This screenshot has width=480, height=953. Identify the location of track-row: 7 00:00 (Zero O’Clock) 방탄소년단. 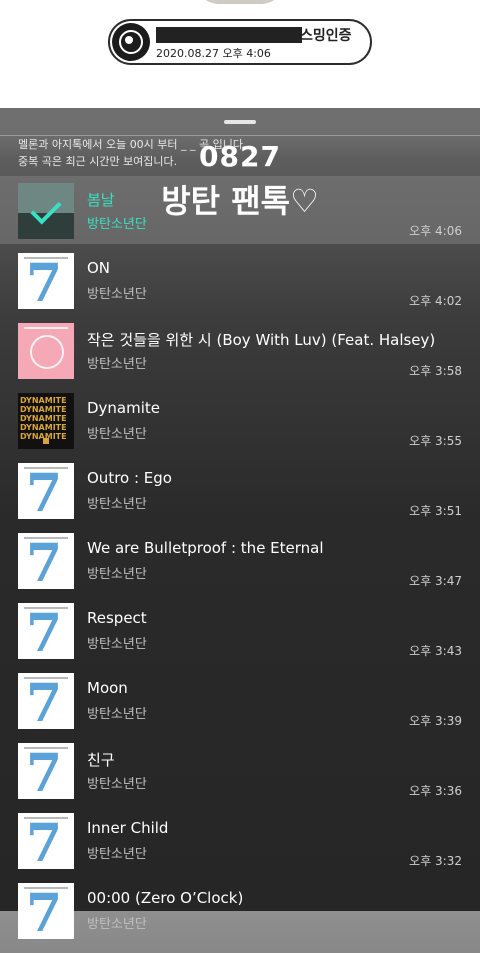
(240, 918).